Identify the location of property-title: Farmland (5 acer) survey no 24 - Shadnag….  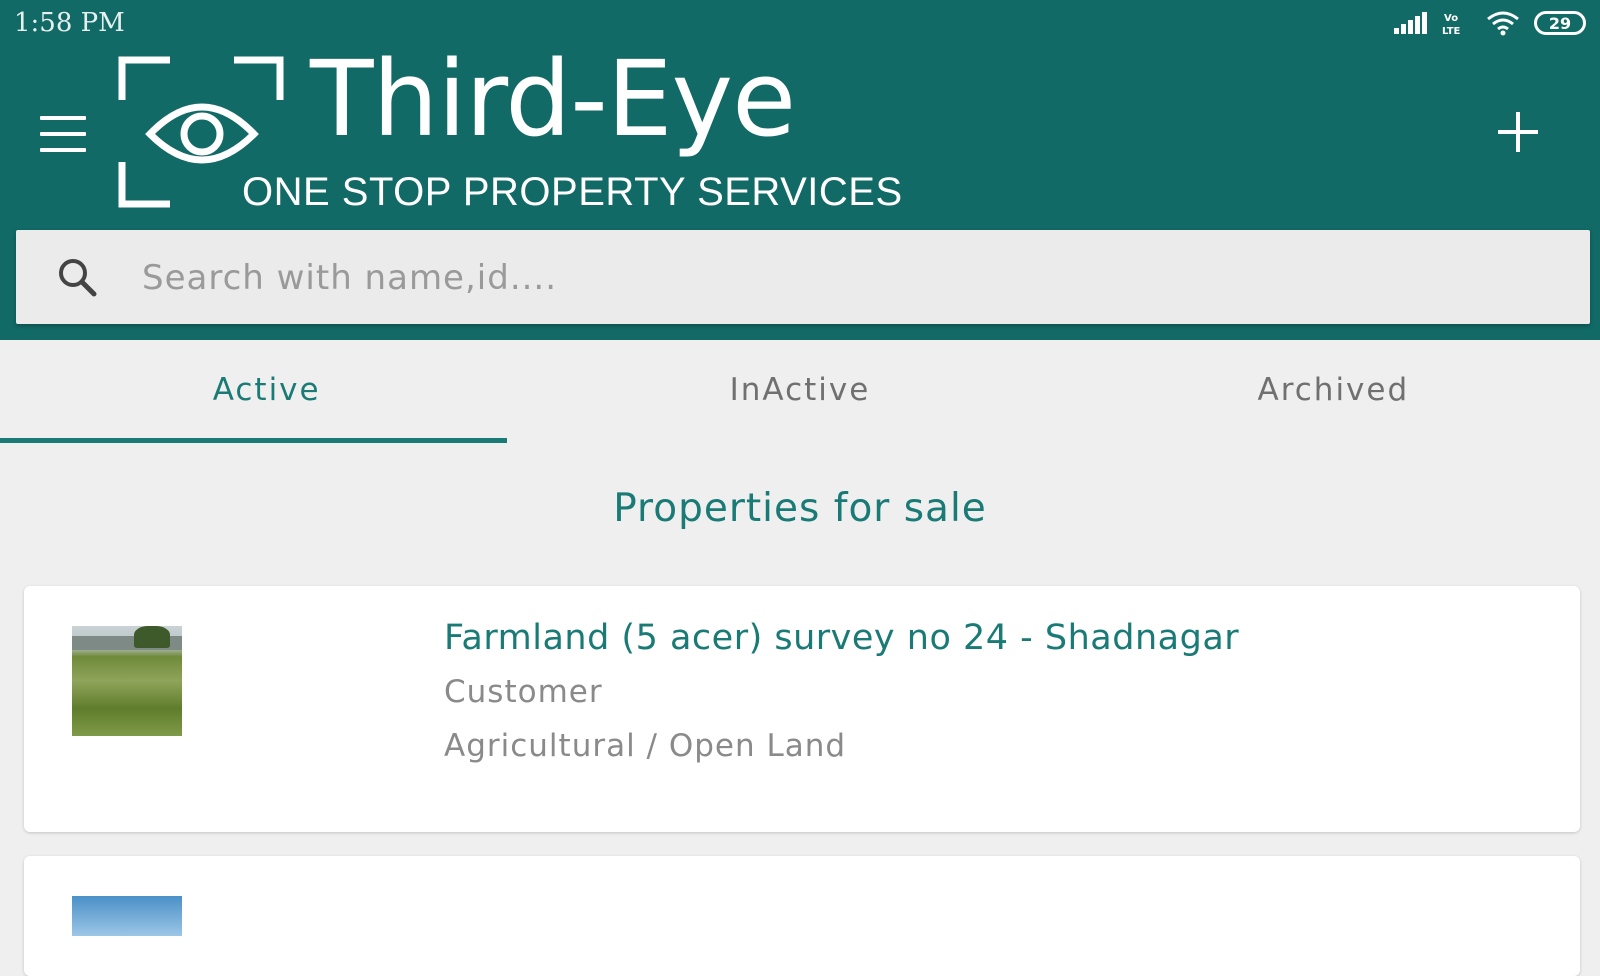
(842, 638).